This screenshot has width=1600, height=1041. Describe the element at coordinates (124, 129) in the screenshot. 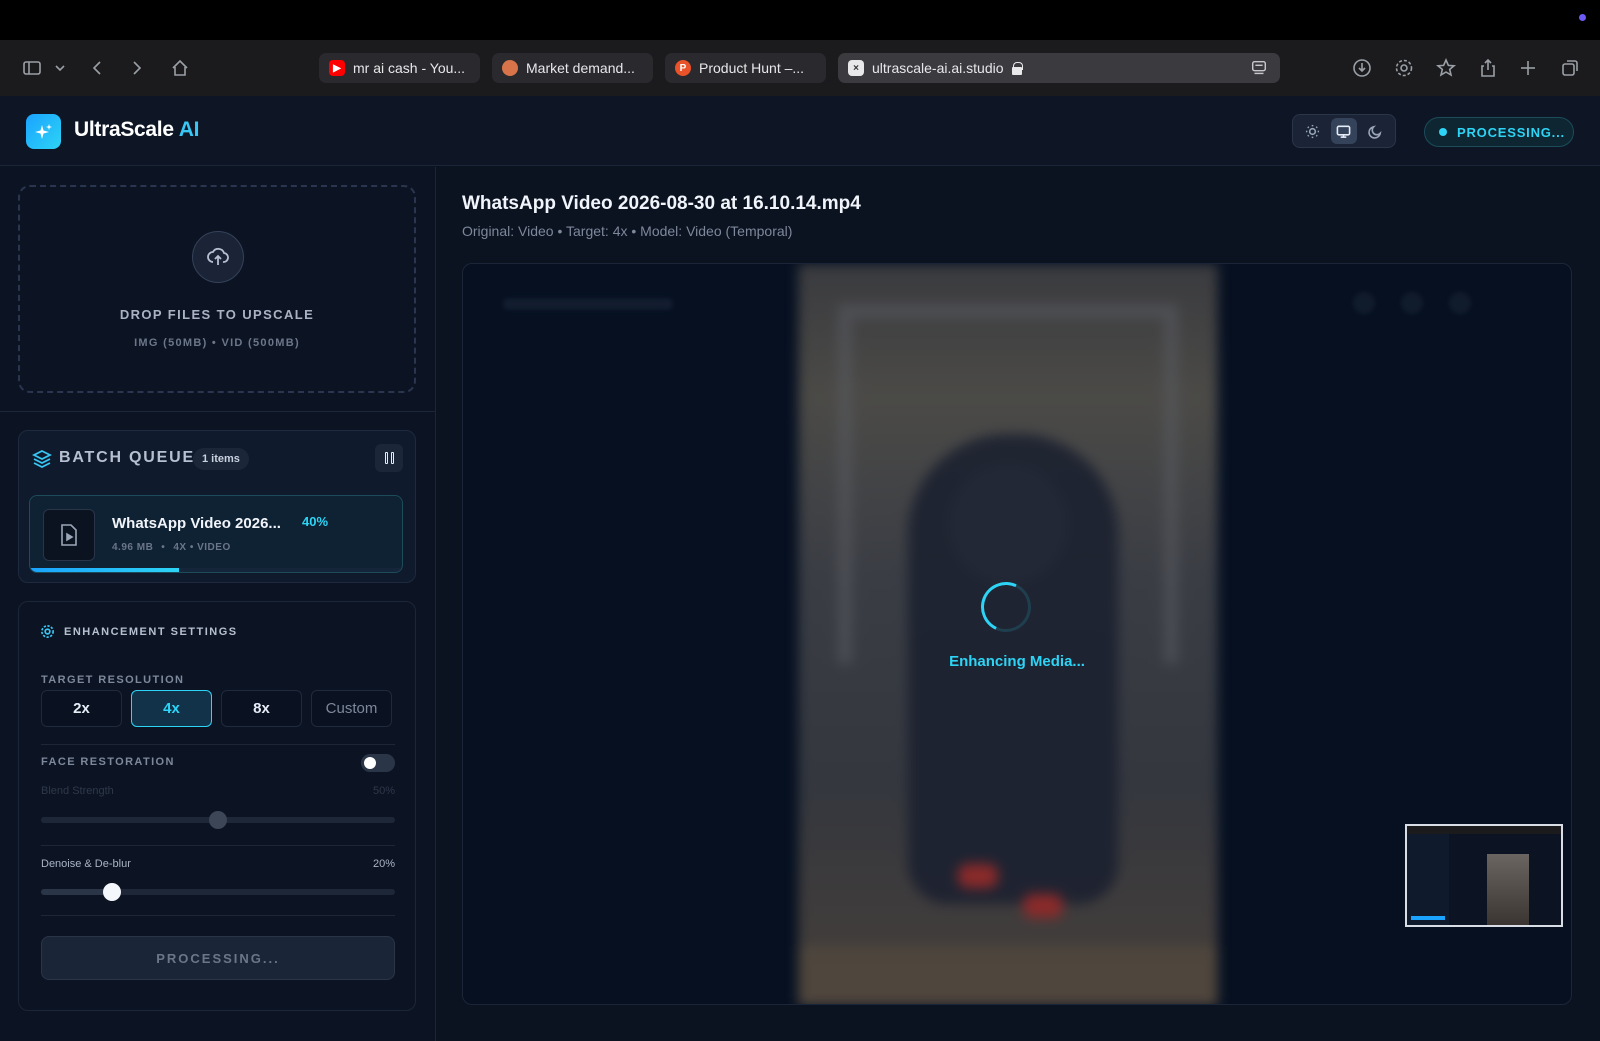

I see `brand-text: UltraScale` at that location.